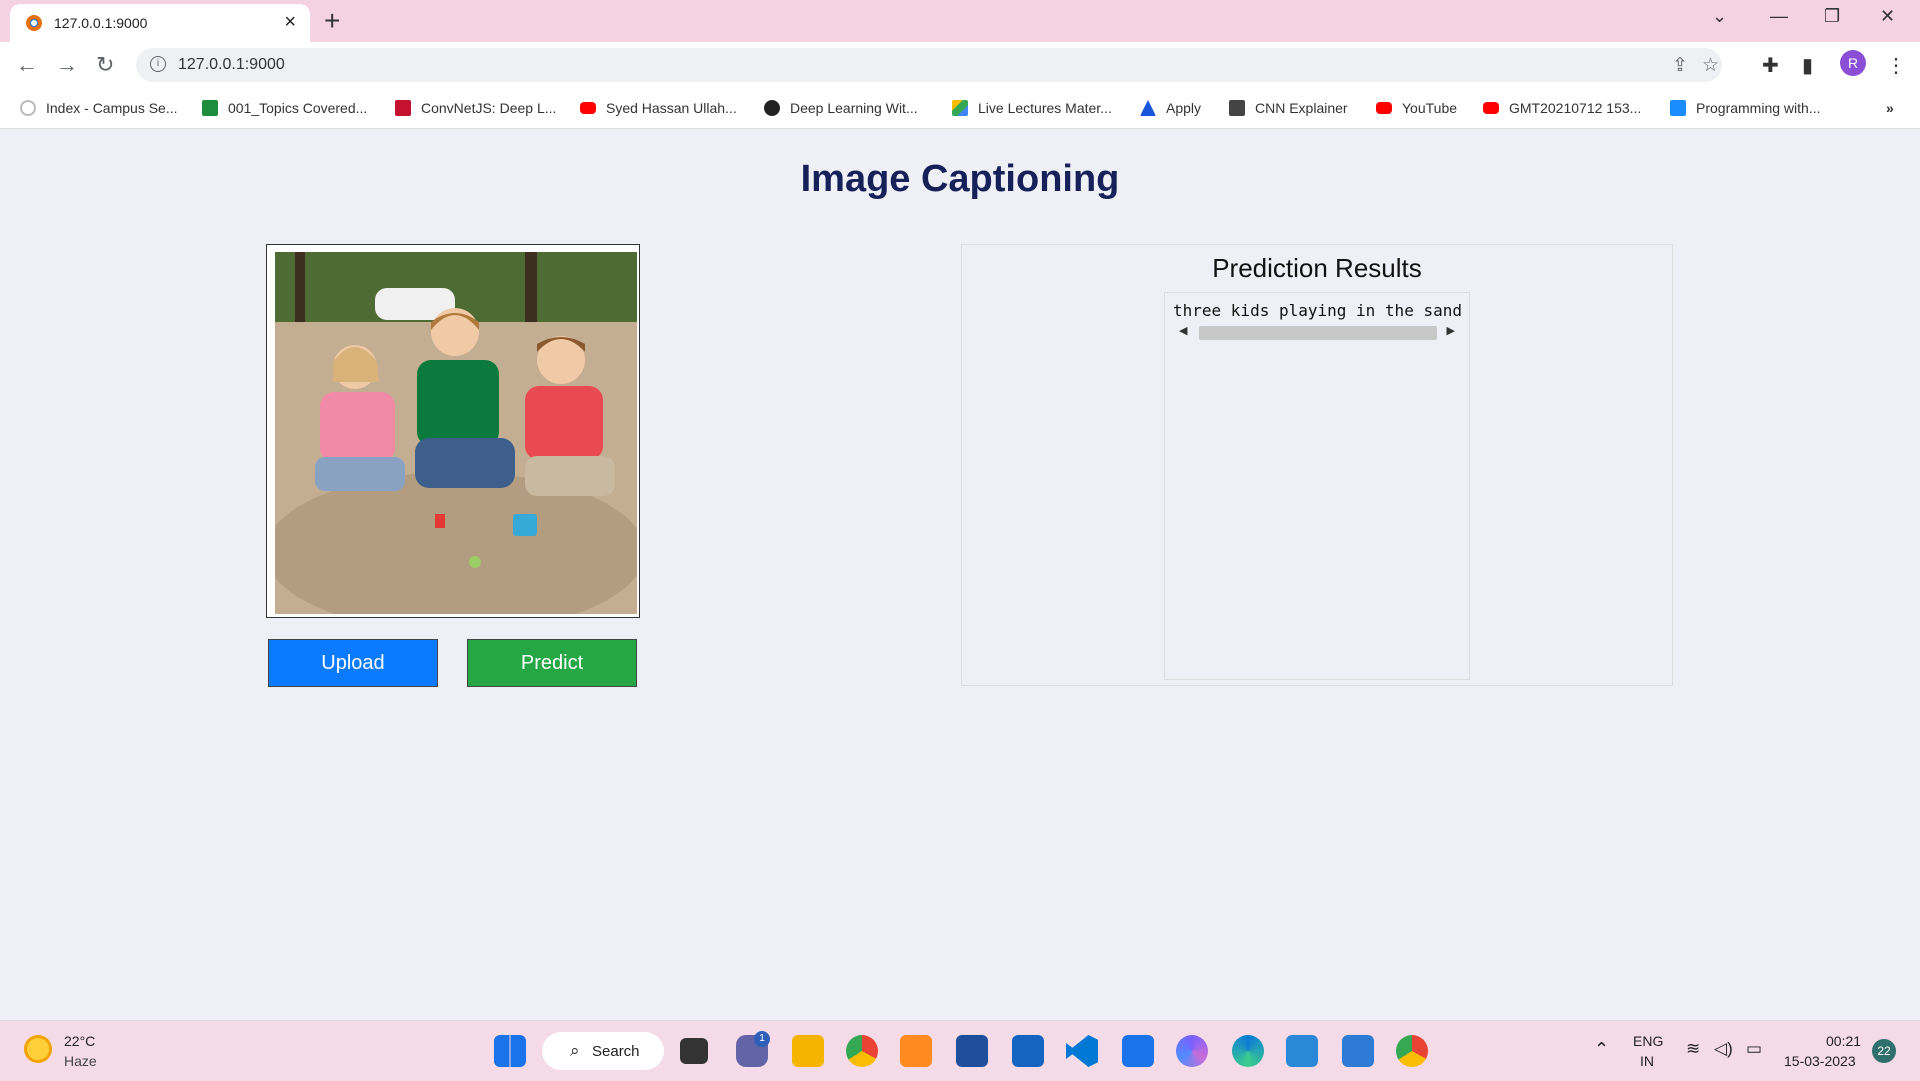  What do you see at coordinates (1853, 63) in the screenshot?
I see `profile-avatar: R` at bounding box center [1853, 63].